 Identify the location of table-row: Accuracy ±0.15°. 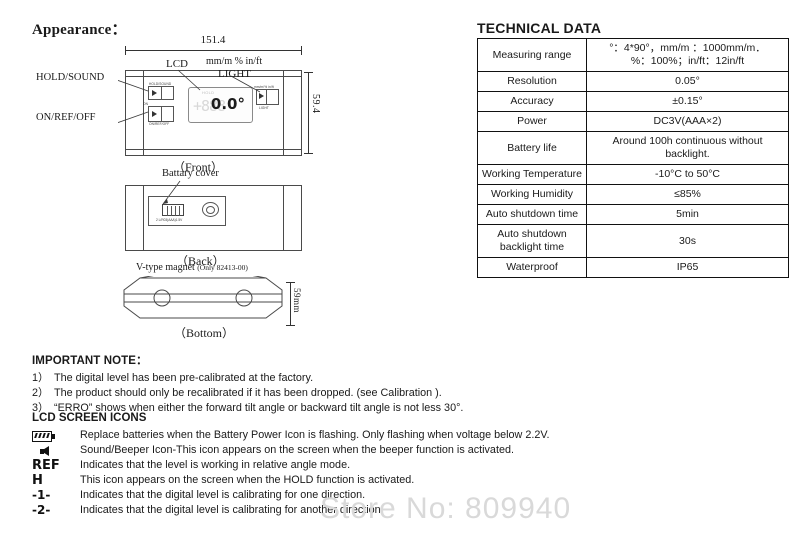
(633, 101).